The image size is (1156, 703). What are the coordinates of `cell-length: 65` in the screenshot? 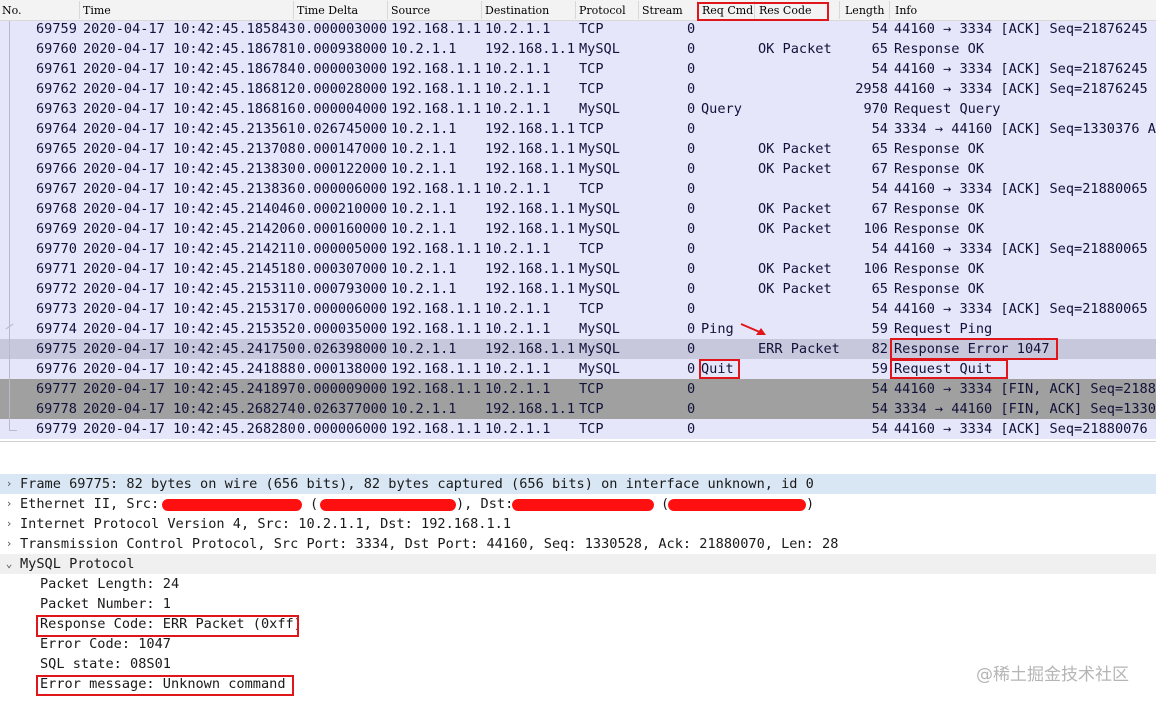 It's located at (879, 149).